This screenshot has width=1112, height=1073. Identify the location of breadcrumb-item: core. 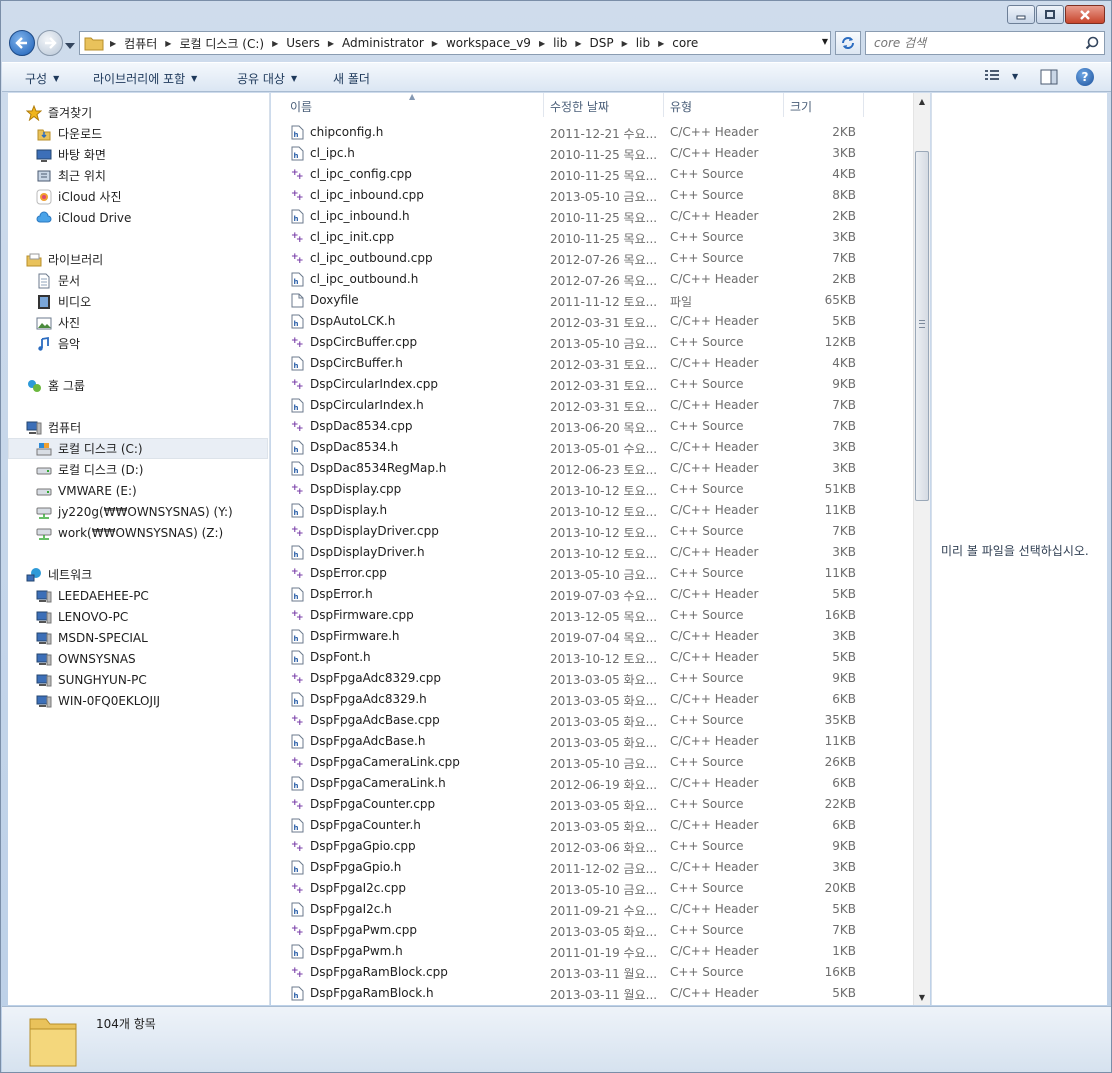
(685, 43).